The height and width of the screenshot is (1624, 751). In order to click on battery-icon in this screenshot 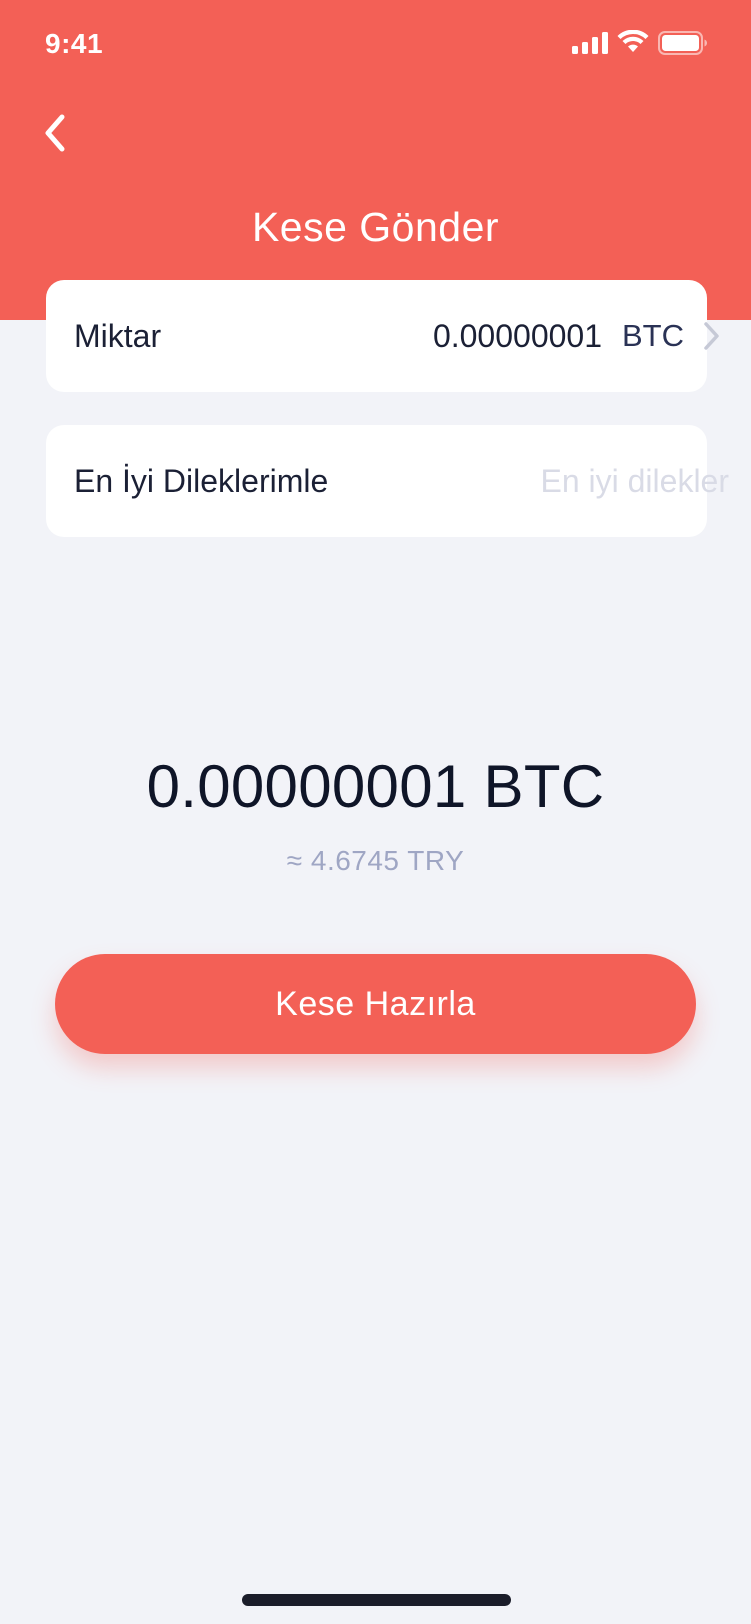, I will do `click(682, 43)`.